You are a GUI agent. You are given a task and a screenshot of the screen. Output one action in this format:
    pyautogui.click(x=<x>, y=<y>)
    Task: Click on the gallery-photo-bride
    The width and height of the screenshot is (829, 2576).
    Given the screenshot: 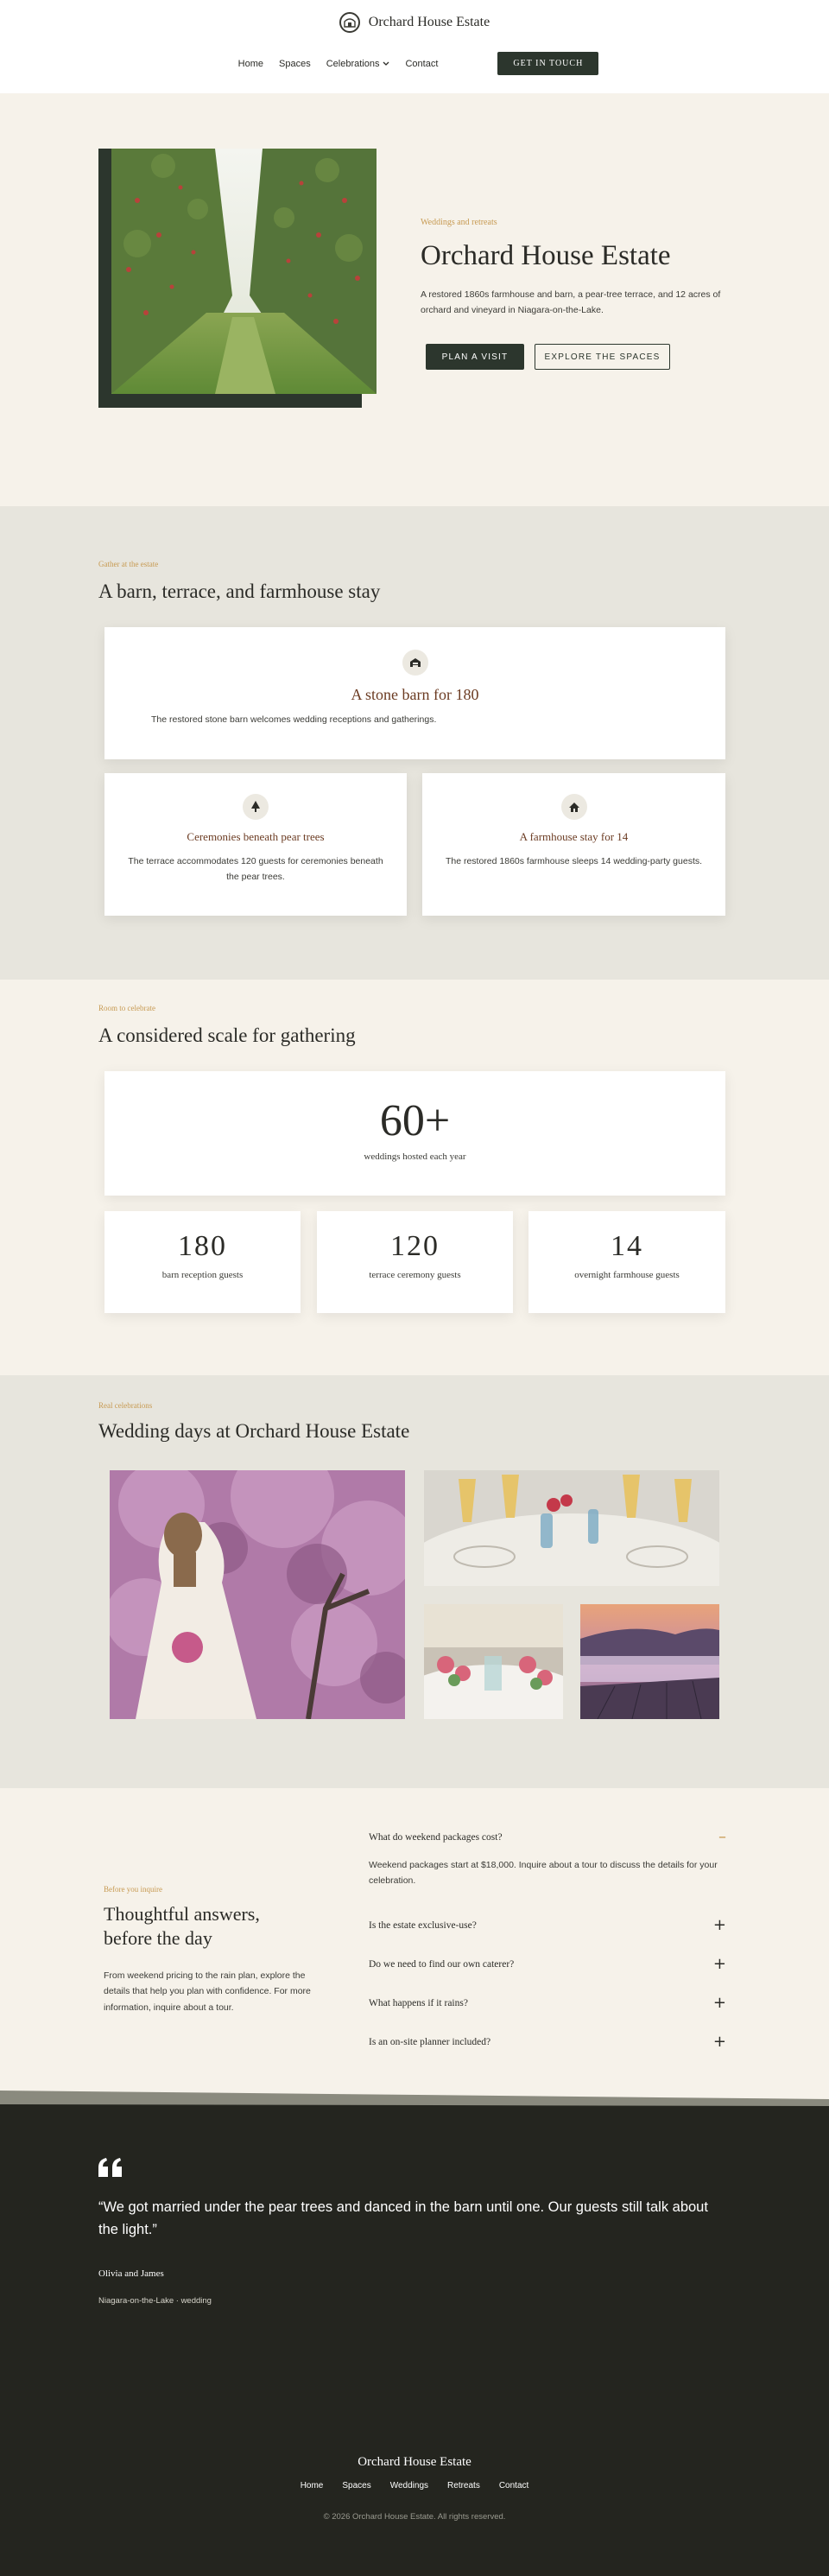 What is the action you would take?
    pyautogui.click(x=257, y=1594)
    